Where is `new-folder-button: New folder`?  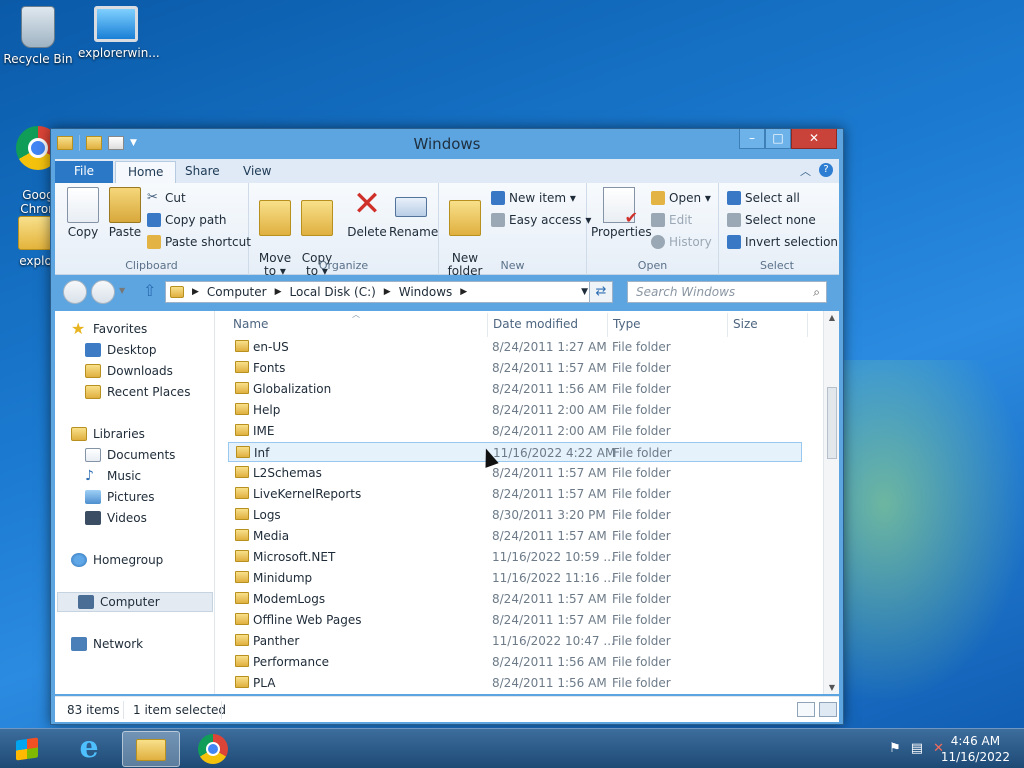
new-folder-button: New folder is located at coordinates (465, 239).